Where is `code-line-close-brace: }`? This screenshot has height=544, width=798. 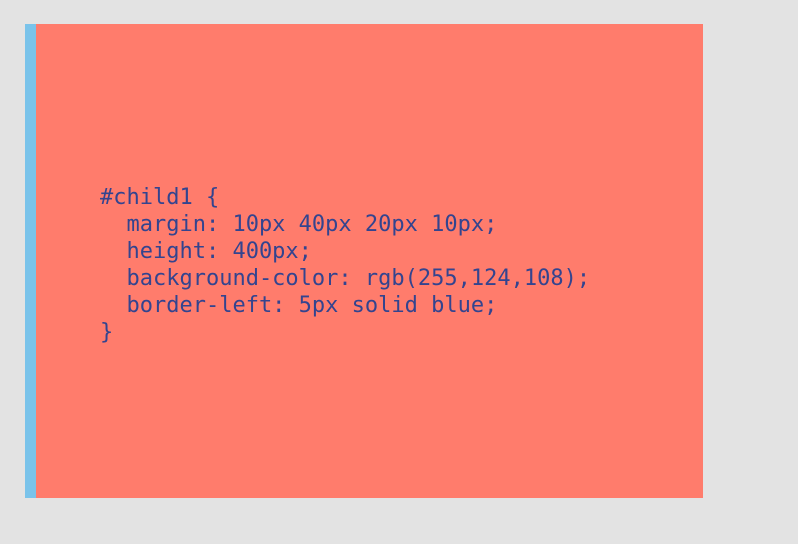 code-line-close-brace: } is located at coordinates (107, 332).